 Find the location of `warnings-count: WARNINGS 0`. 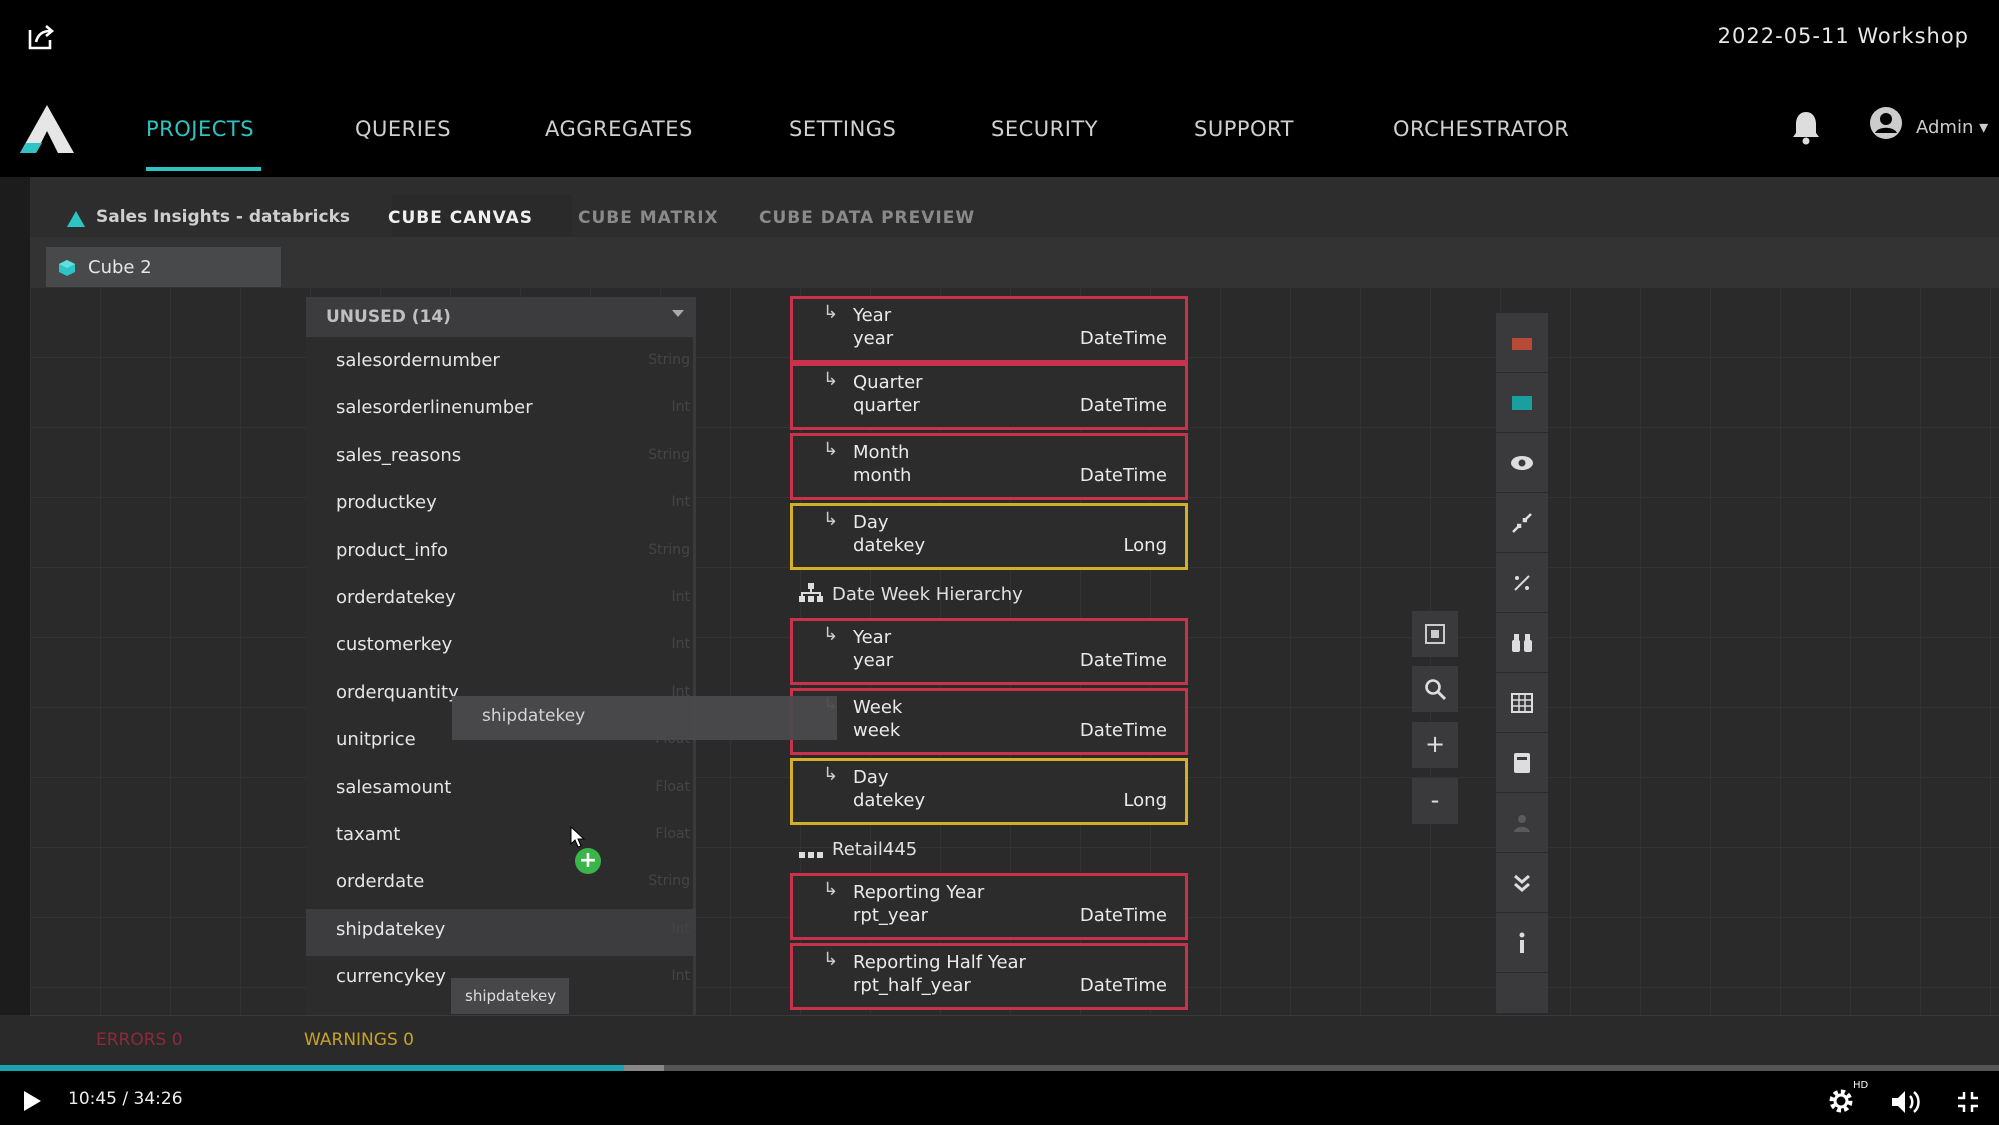

warnings-count: WARNINGS 0 is located at coordinates (359, 1040).